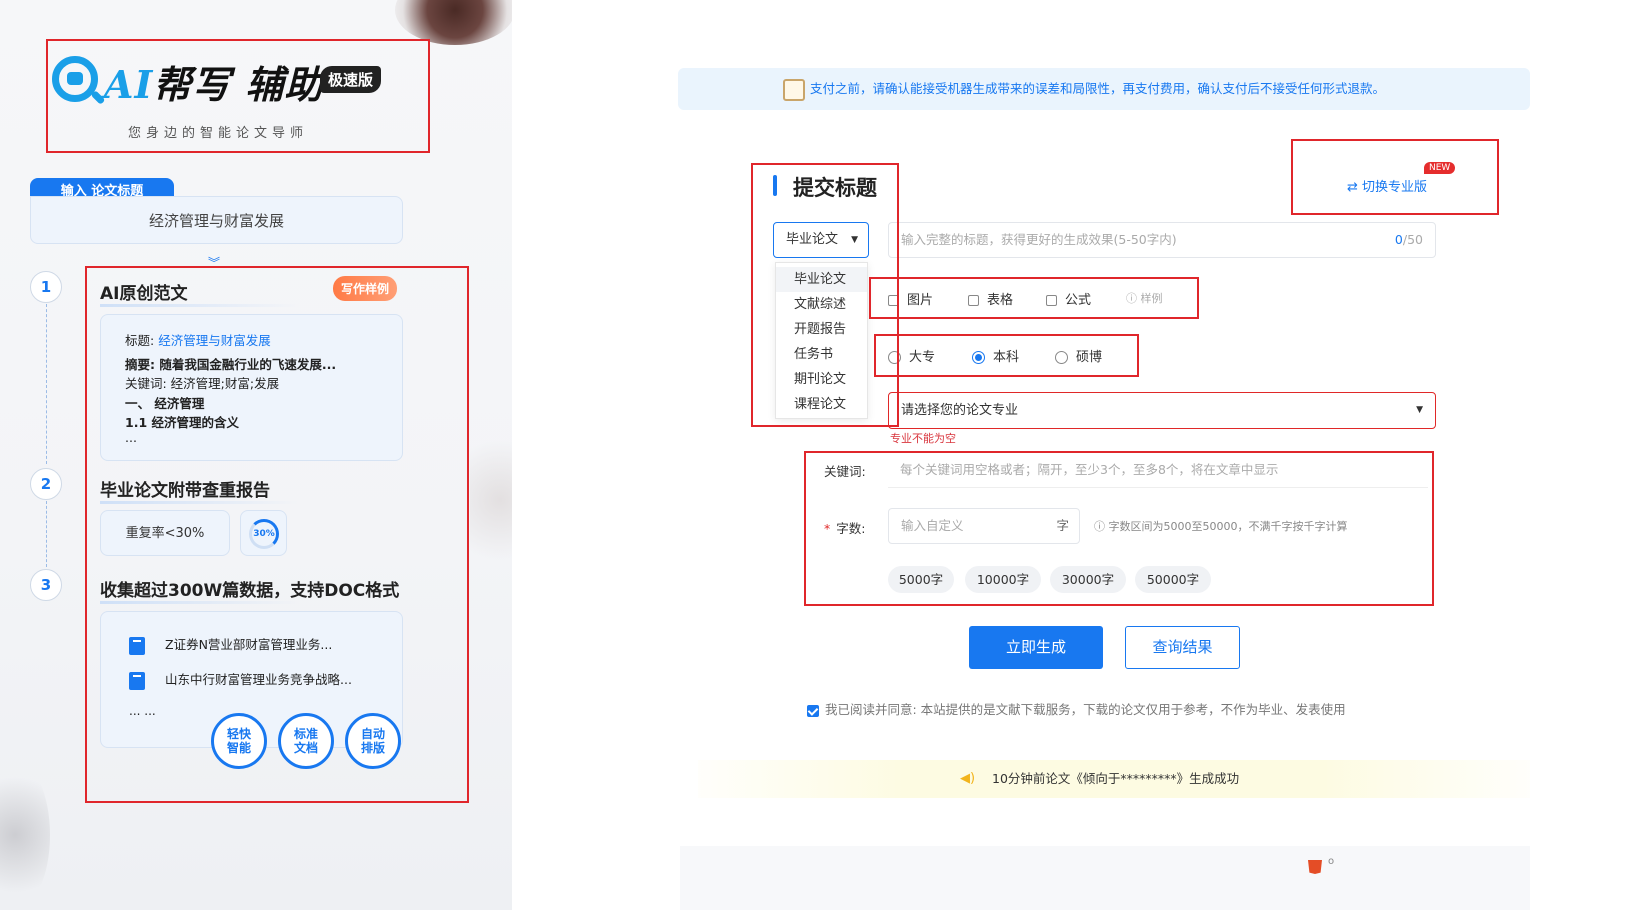  Describe the element at coordinates (835, 188) in the screenshot. I see `form-title: 提交标题` at that location.